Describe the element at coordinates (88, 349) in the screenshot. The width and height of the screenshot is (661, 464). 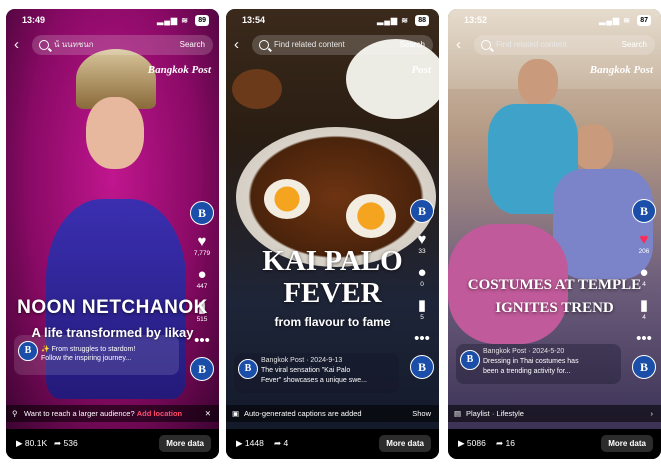
I see `caption-line-1: ✨ From struggles to stardom!` at that location.